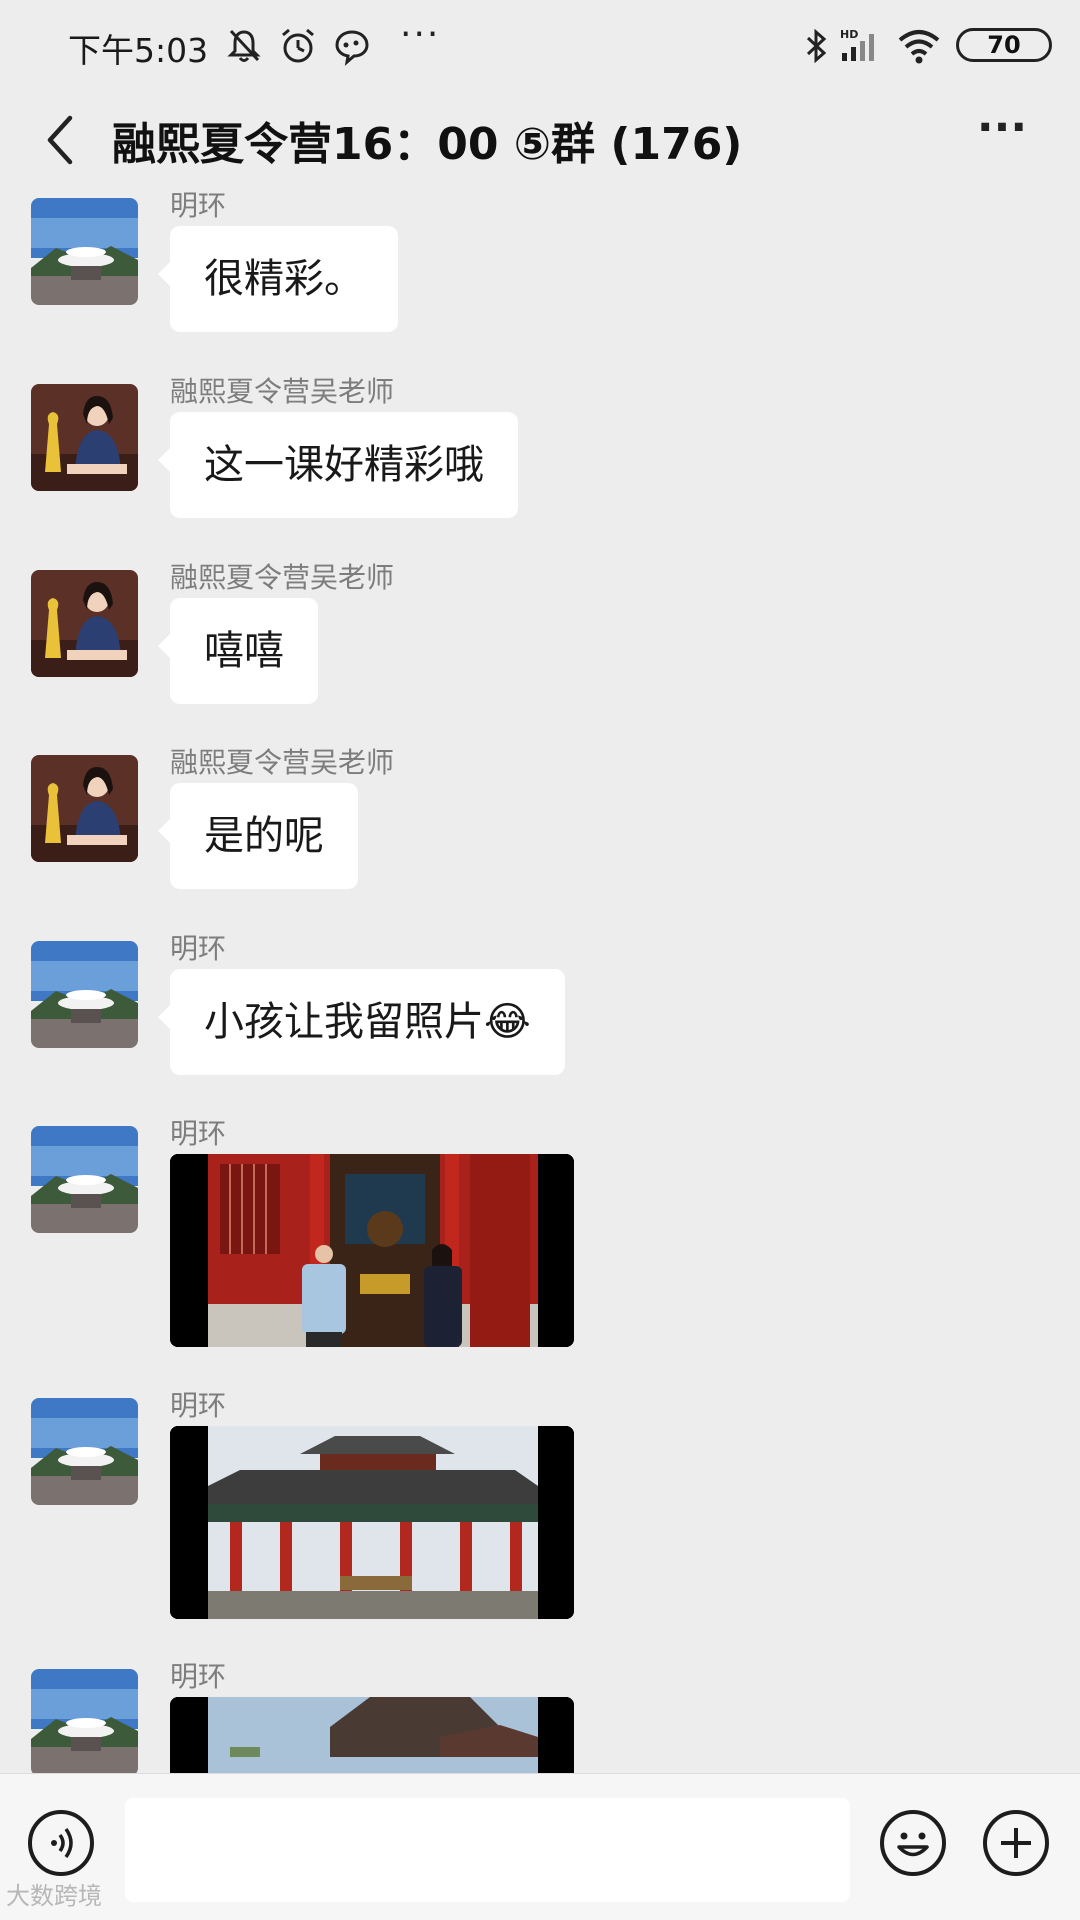  I want to click on hd-signal-icon: HD, so click(857, 44).